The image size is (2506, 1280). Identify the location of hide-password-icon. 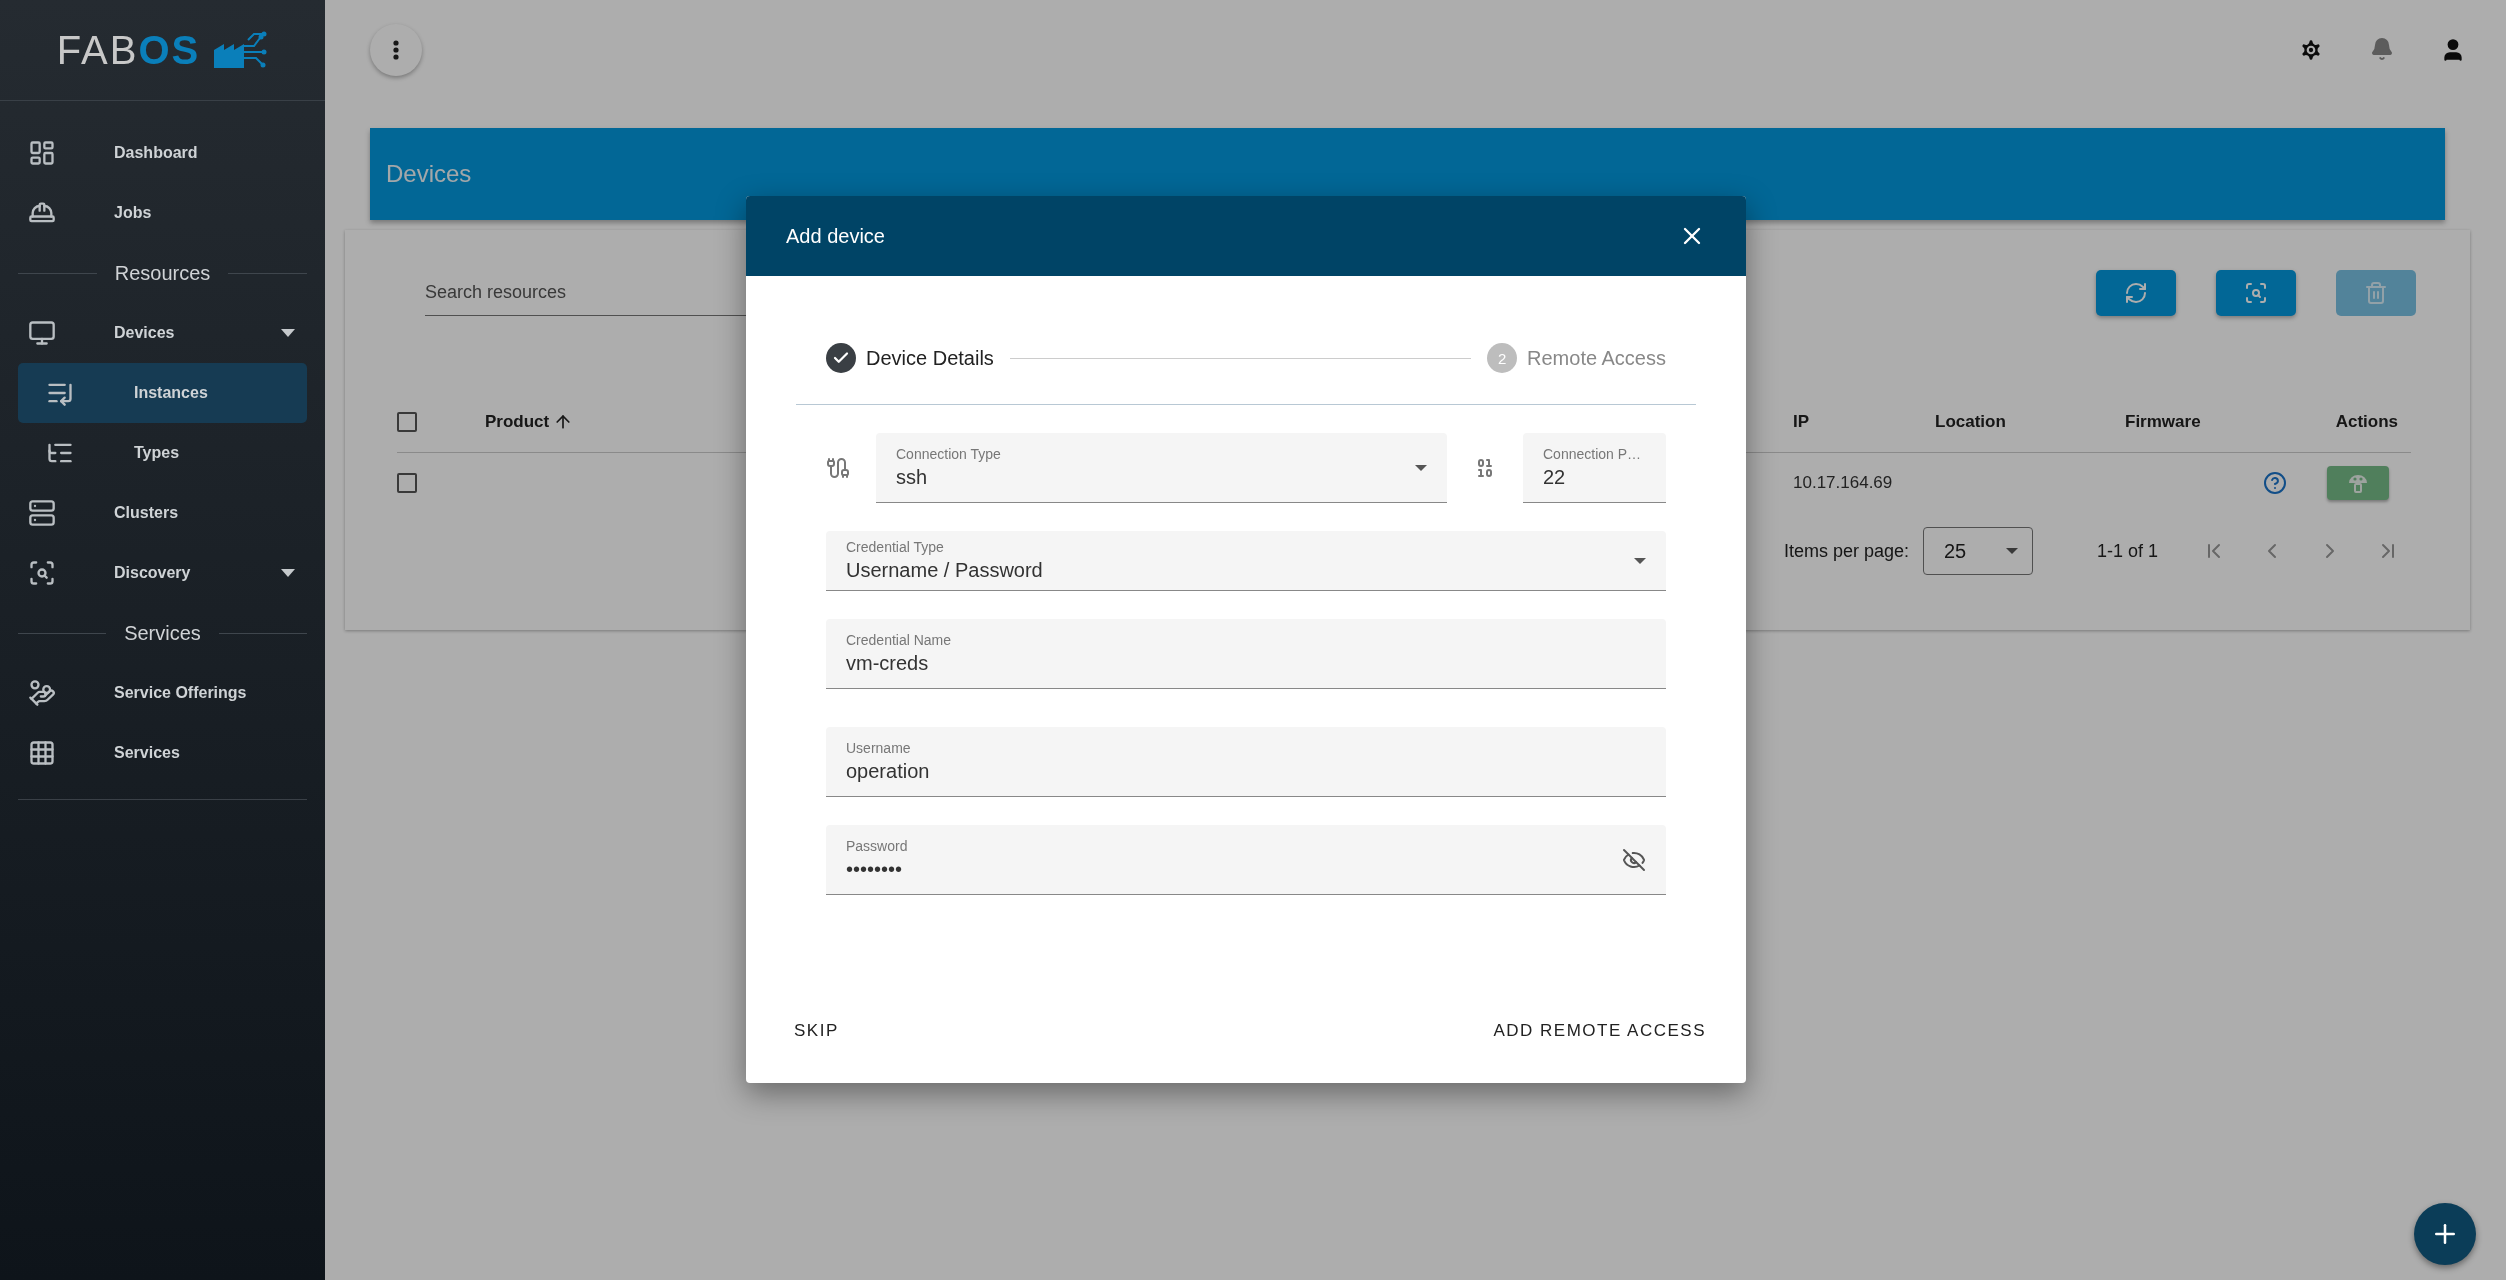
(1634, 859).